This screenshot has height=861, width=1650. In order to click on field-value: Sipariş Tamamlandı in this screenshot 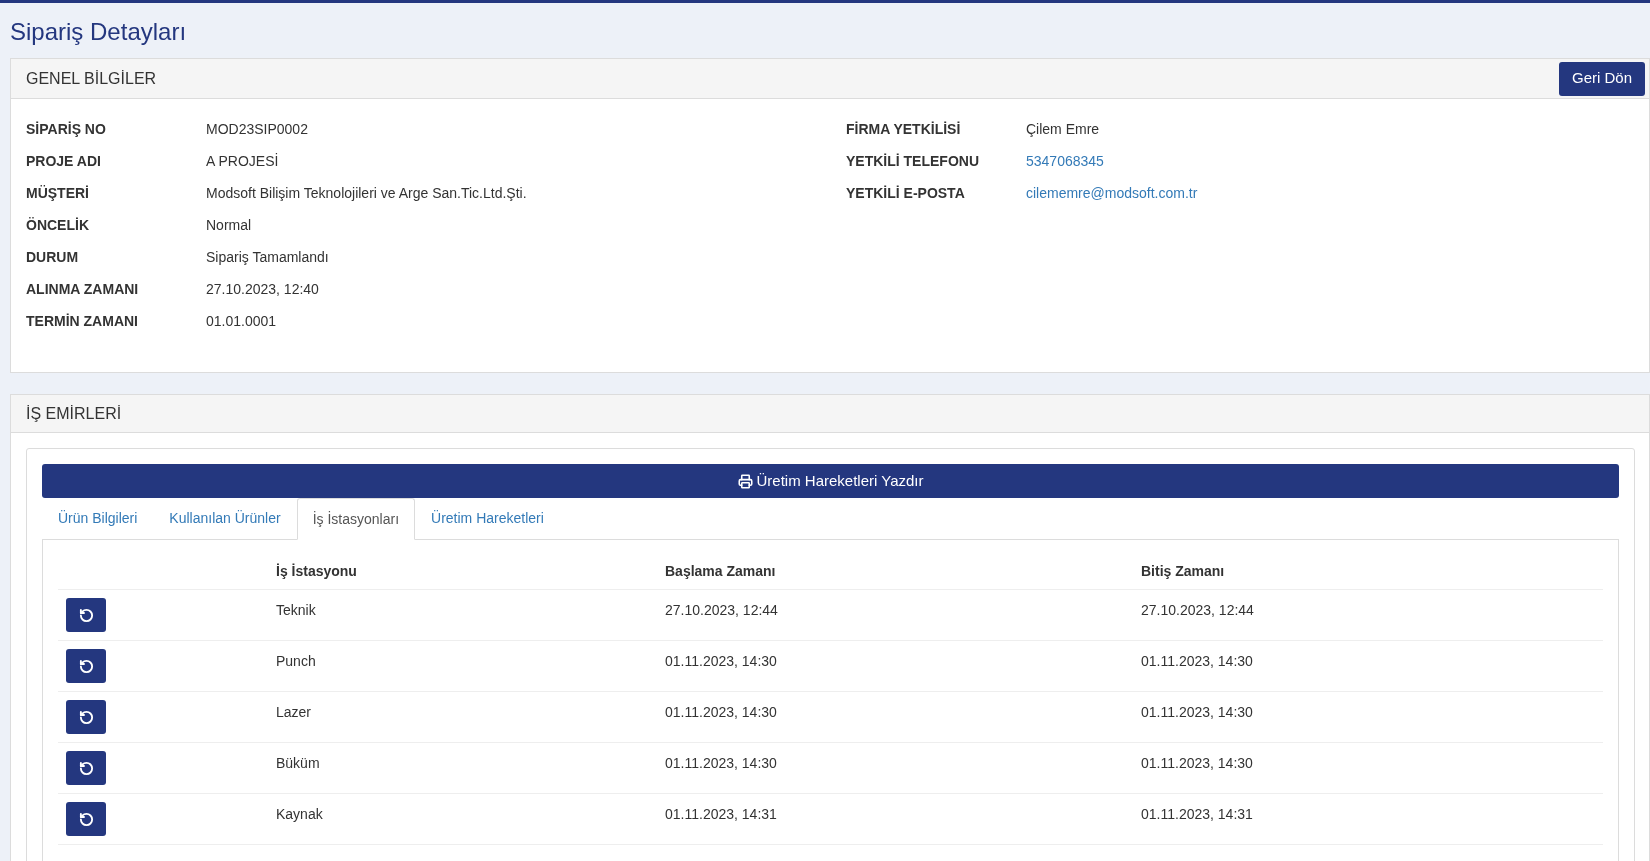, I will do `click(267, 257)`.